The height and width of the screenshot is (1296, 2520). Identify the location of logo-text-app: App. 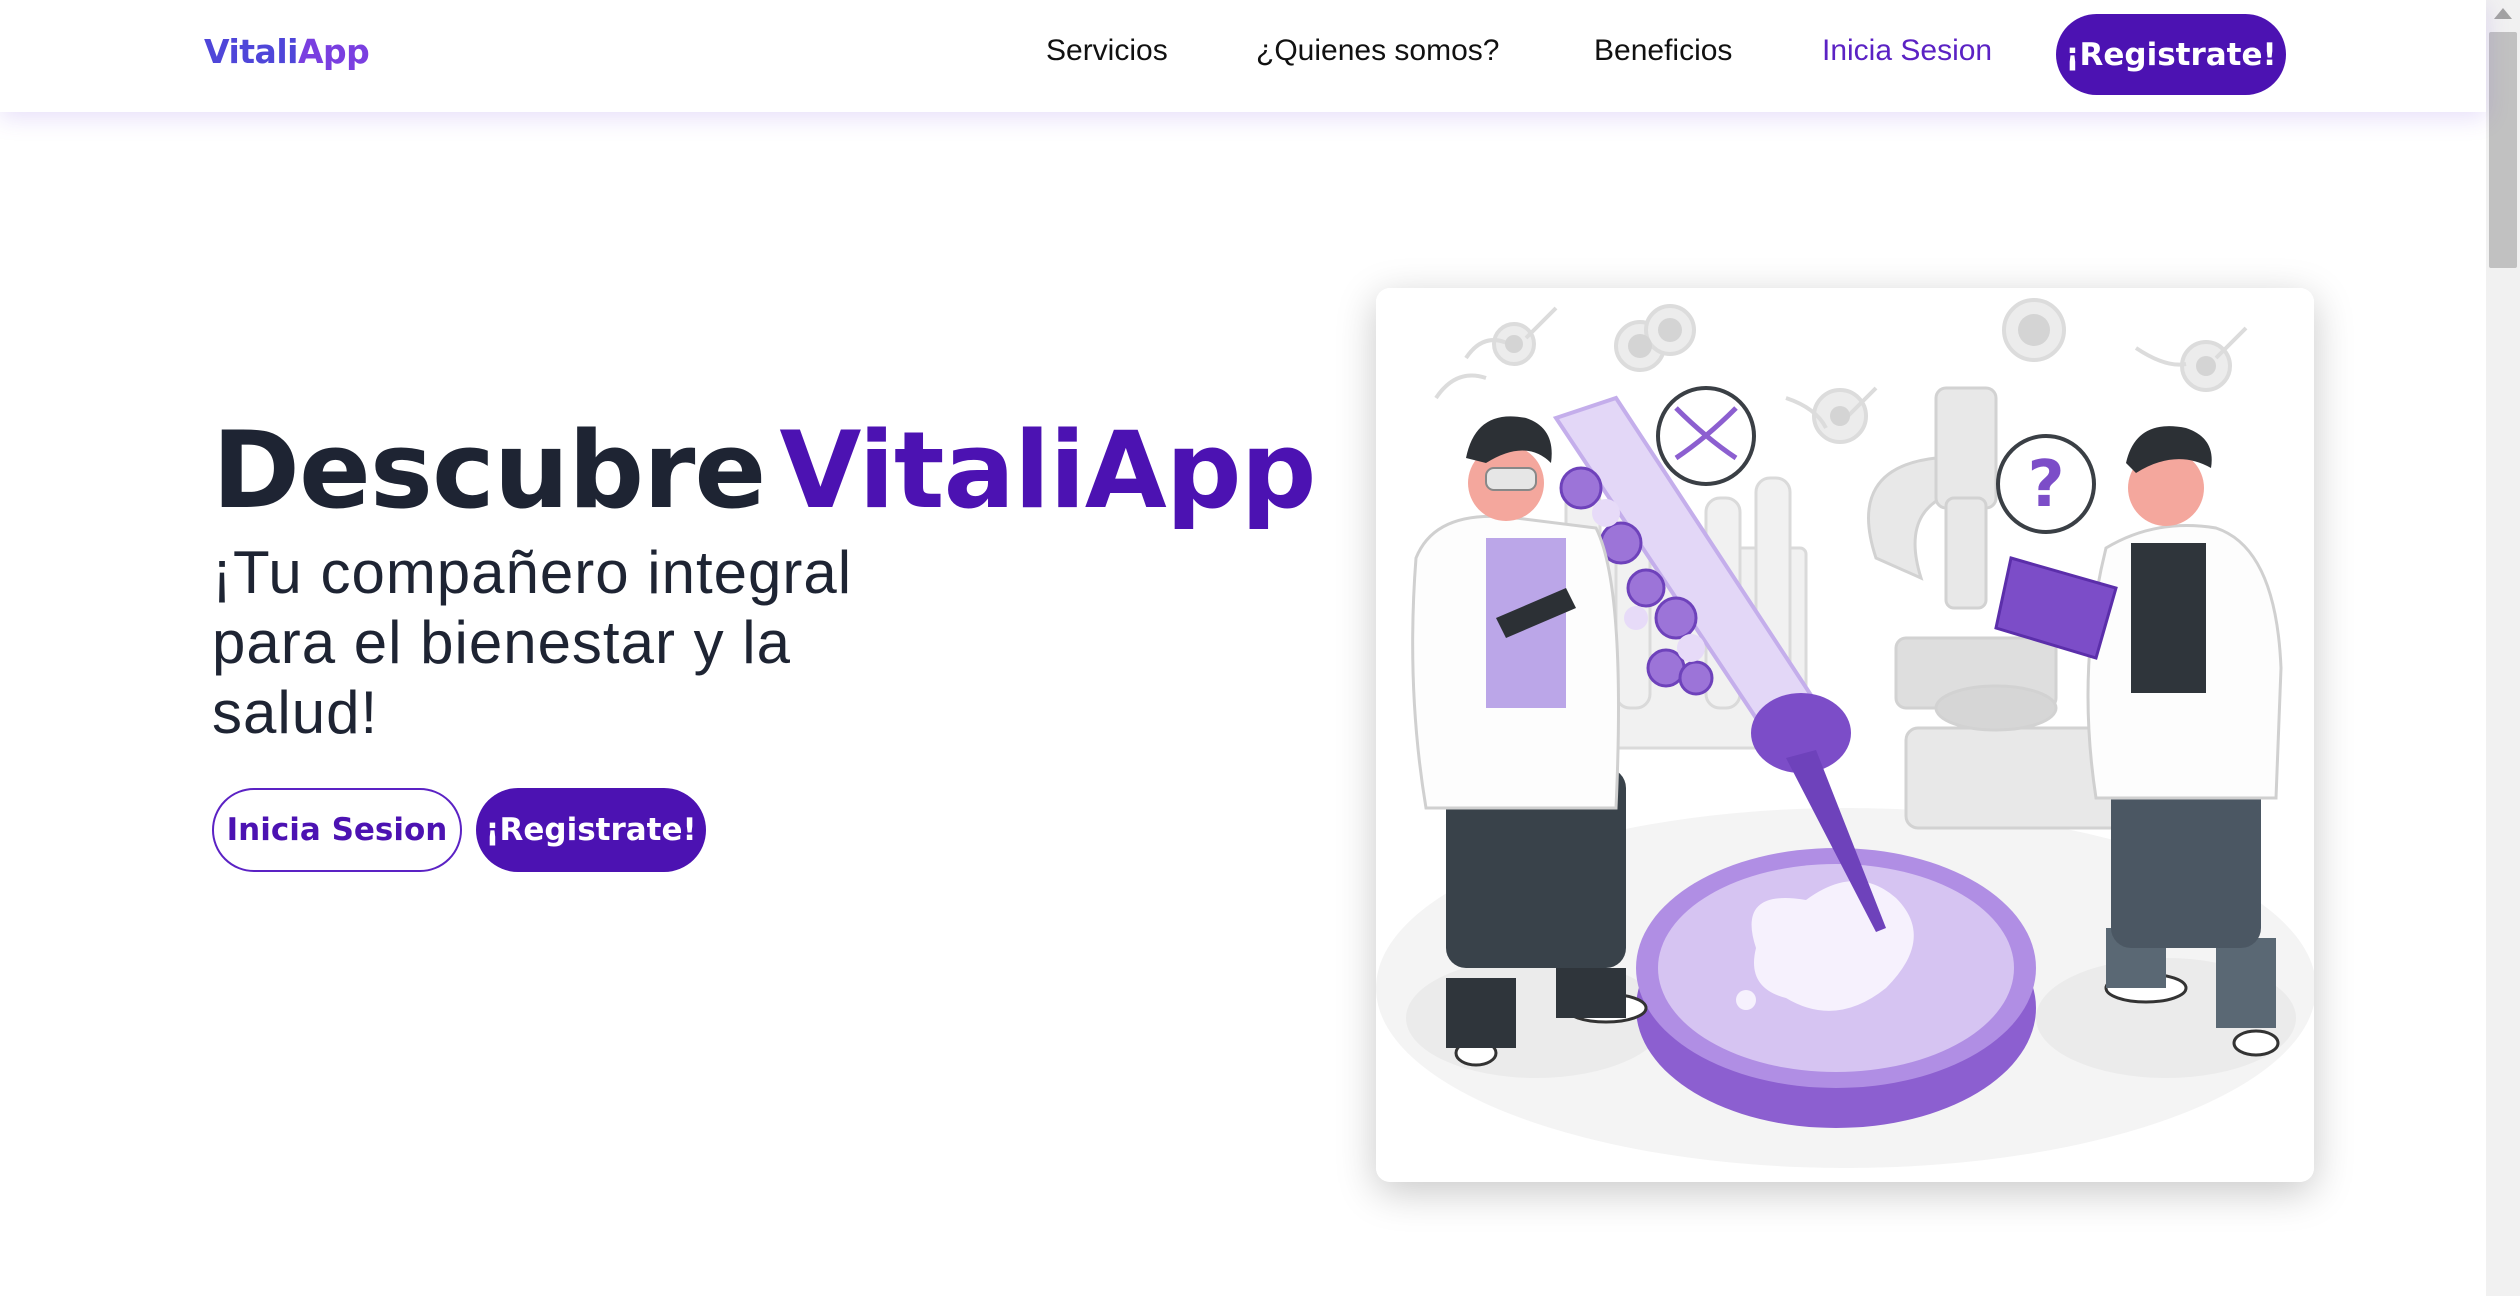
(333, 51).